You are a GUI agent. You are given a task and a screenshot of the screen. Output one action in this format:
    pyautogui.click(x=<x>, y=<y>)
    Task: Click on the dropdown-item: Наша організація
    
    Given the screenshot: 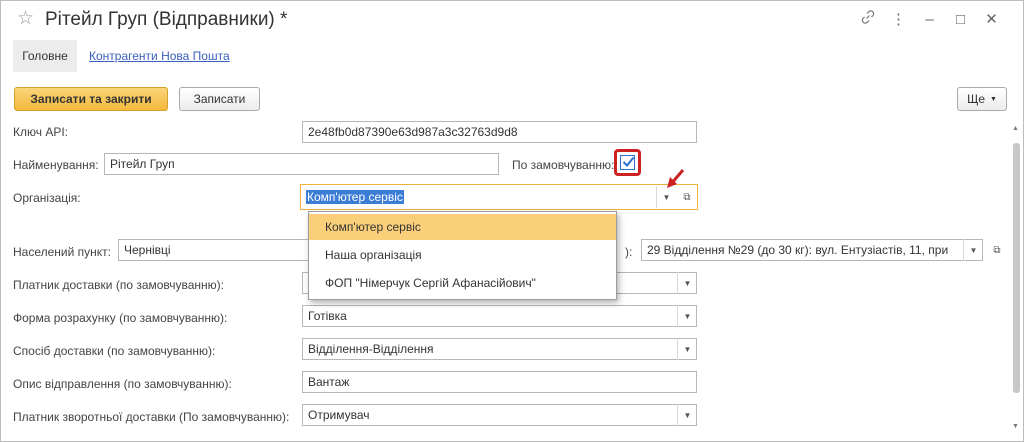 What is the action you would take?
    pyautogui.click(x=462, y=255)
    